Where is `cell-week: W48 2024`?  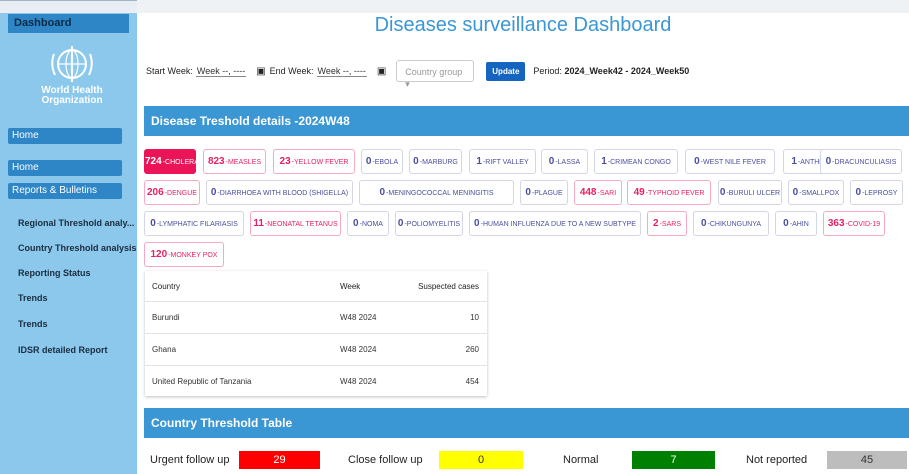 cell-week: W48 2024 is located at coordinates (358, 381).